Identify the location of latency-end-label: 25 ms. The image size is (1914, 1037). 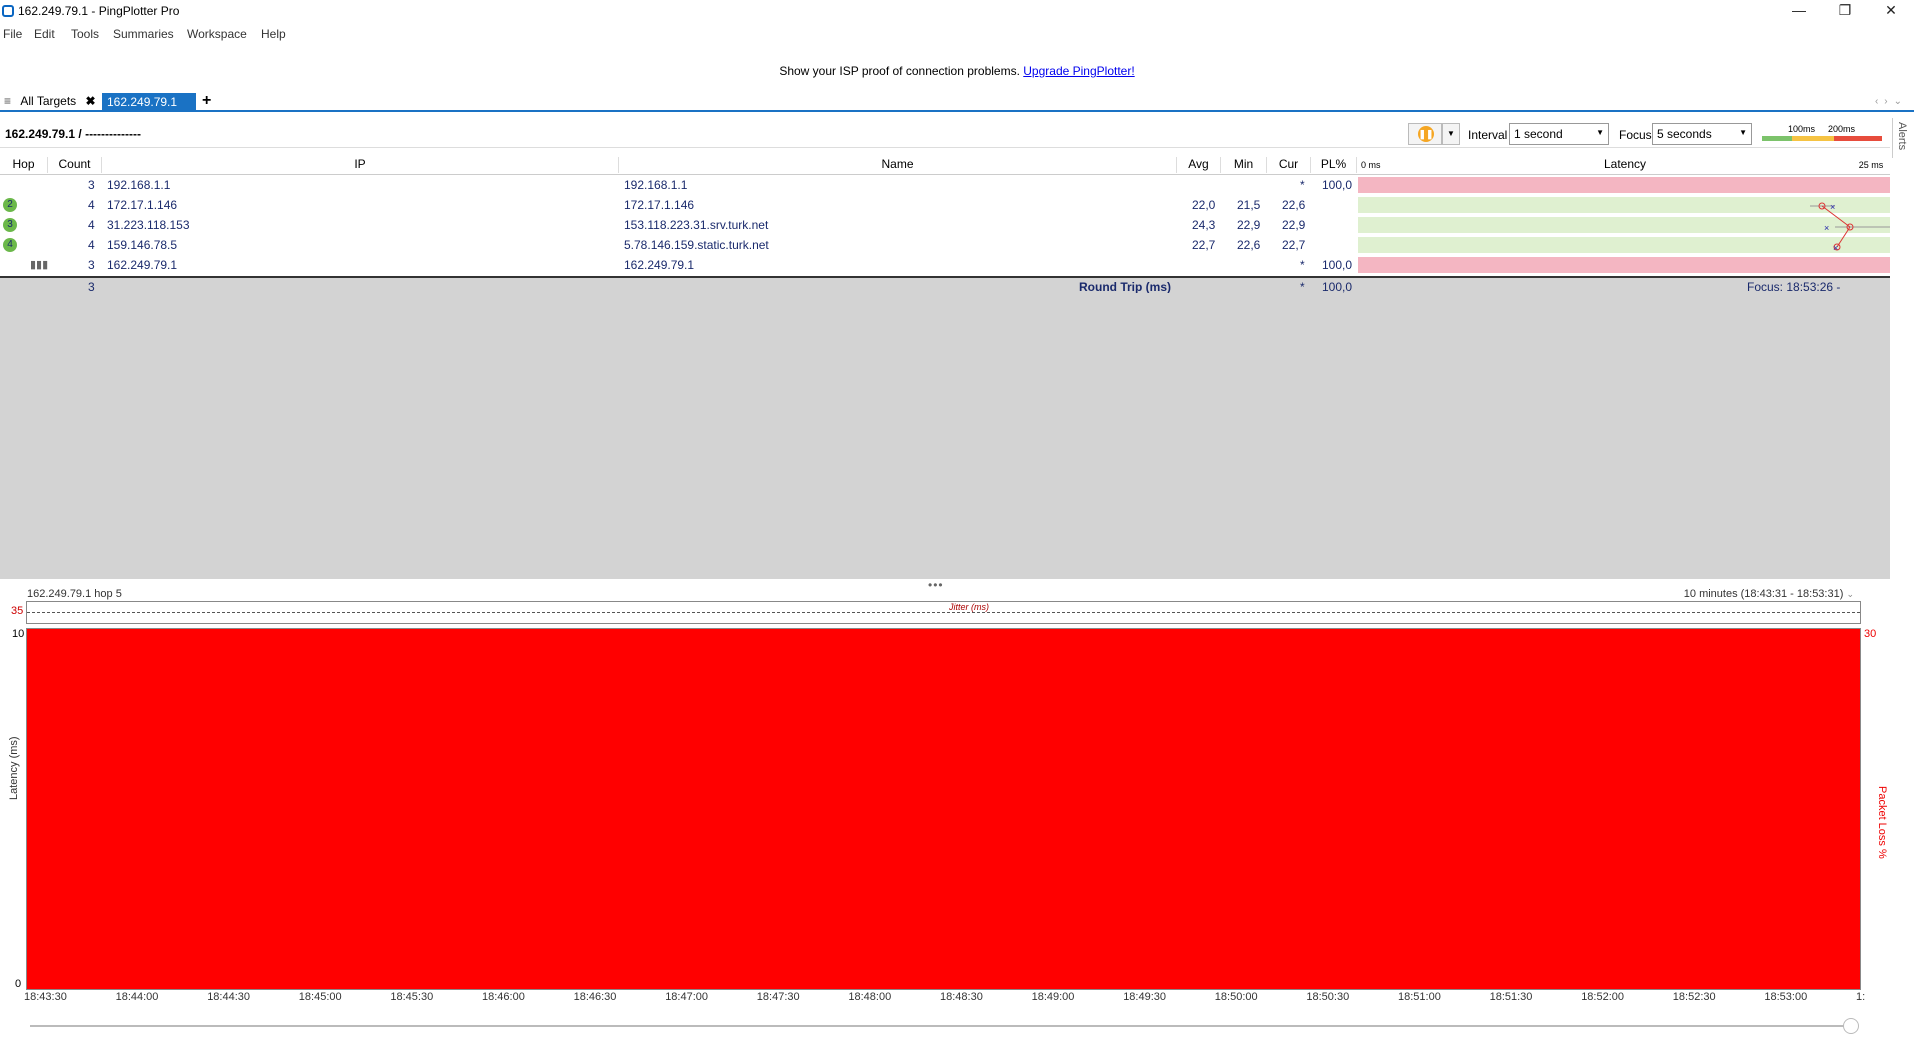
(1871, 165).